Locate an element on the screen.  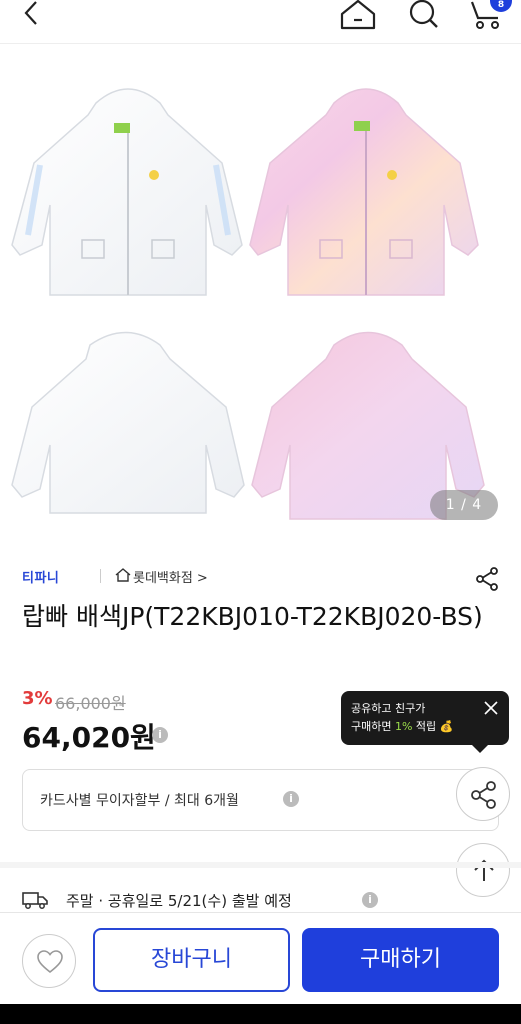
search-icon is located at coordinates (424, 17).